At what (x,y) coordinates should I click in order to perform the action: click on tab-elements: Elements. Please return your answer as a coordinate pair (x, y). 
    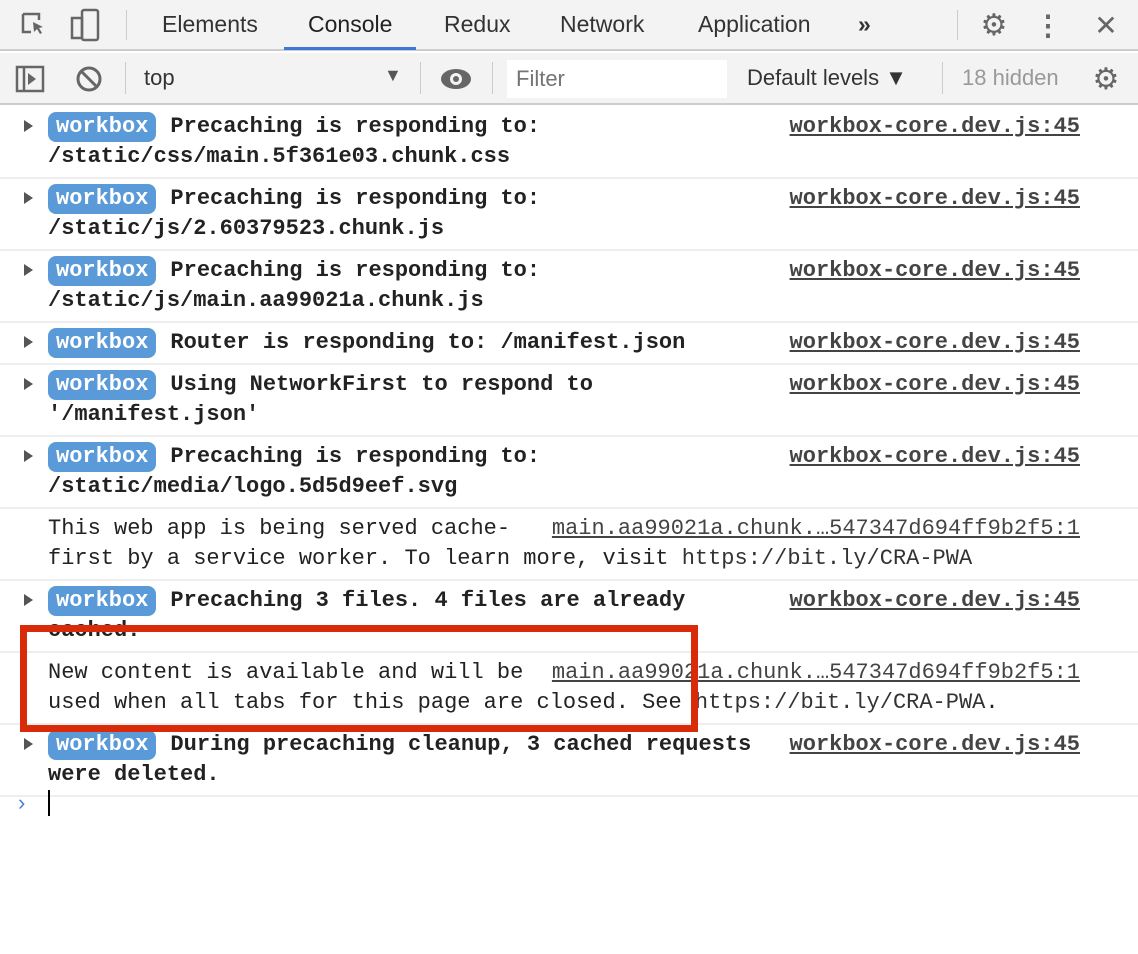
    Looking at the image, I should click on (210, 25).